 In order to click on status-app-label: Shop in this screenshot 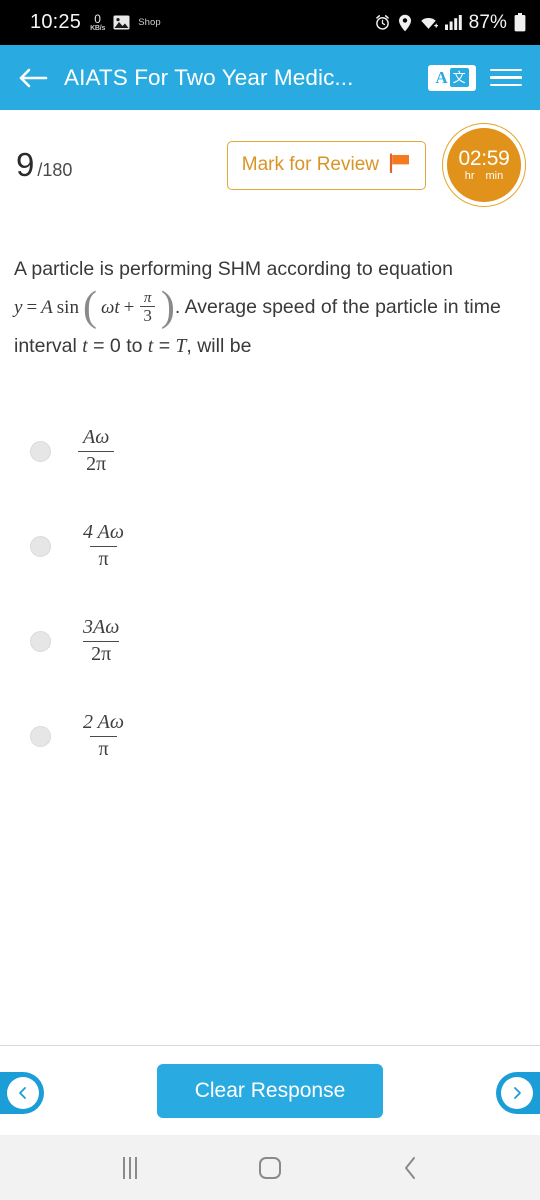, I will do `click(149, 22)`.